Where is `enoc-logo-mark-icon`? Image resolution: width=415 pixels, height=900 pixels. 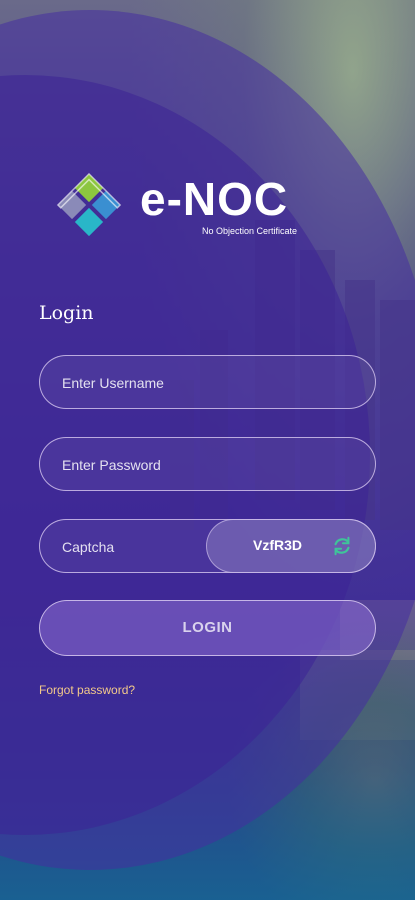
enoc-logo-mark-icon is located at coordinates (89, 204).